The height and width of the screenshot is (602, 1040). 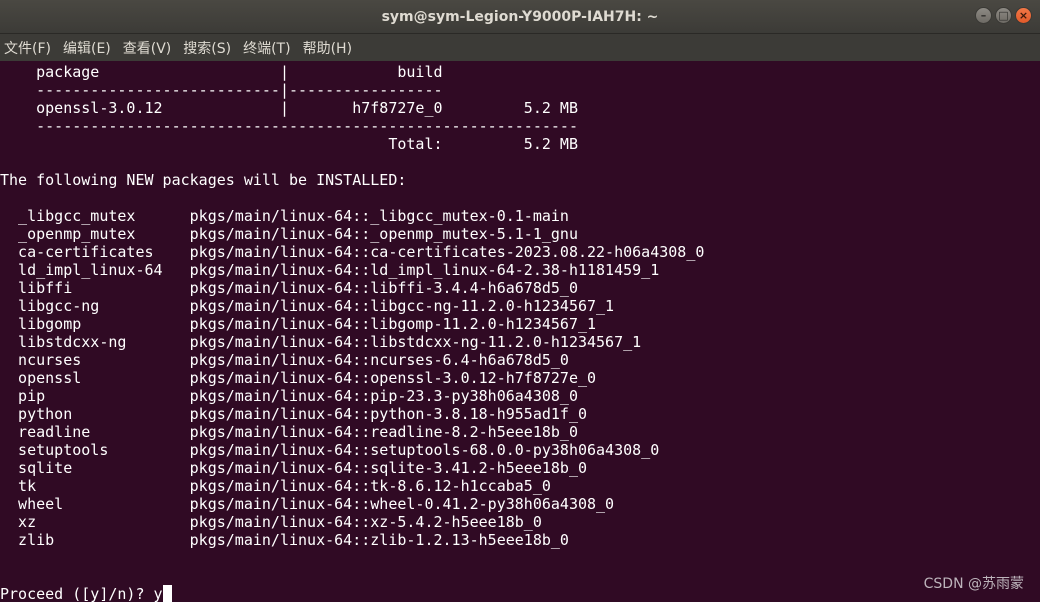 What do you see at coordinates (520, 47) in the screenshot?
I see `menu-bar: 文件(F) 编辑(E) 查看(V) 搜索(S) 终端(T) 帮助(H)` at bounding box center [520, 47].